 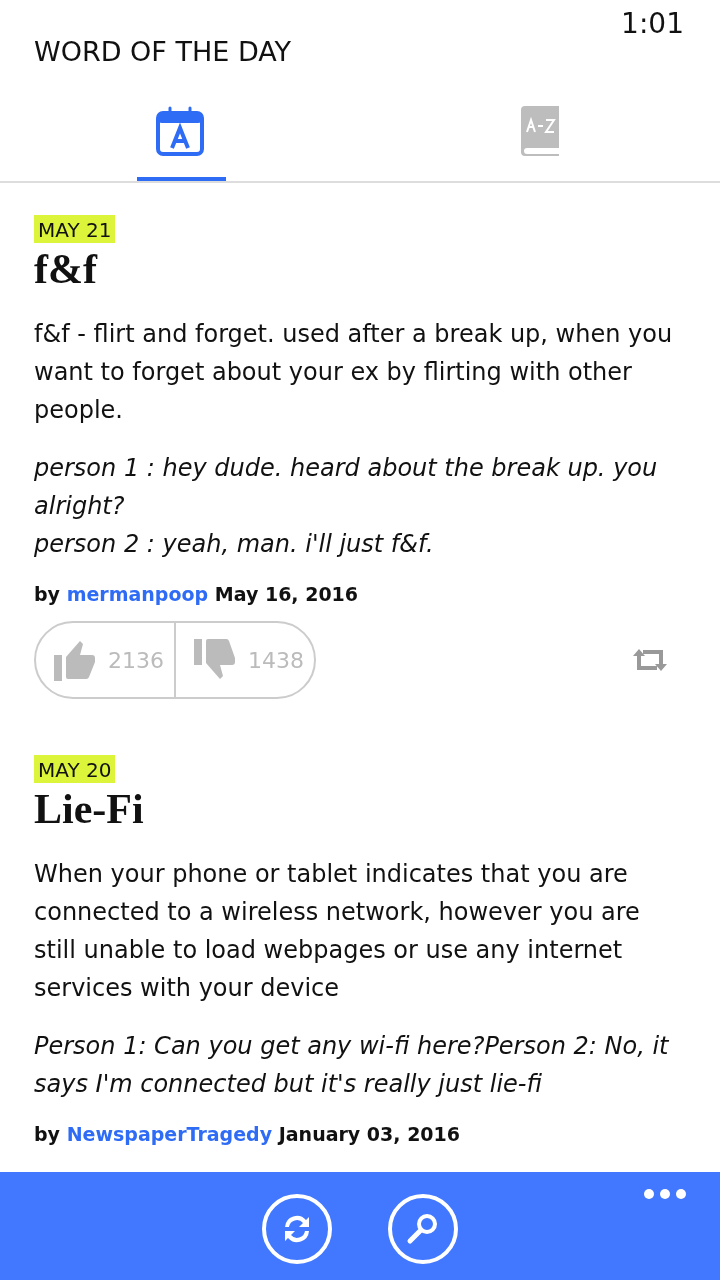 I want to click on example-text: Person 1: Can you get any wi-fi here?Person 2: No, it says I'm connected but it's really just lie-fi, so click(x=352, y=1065).